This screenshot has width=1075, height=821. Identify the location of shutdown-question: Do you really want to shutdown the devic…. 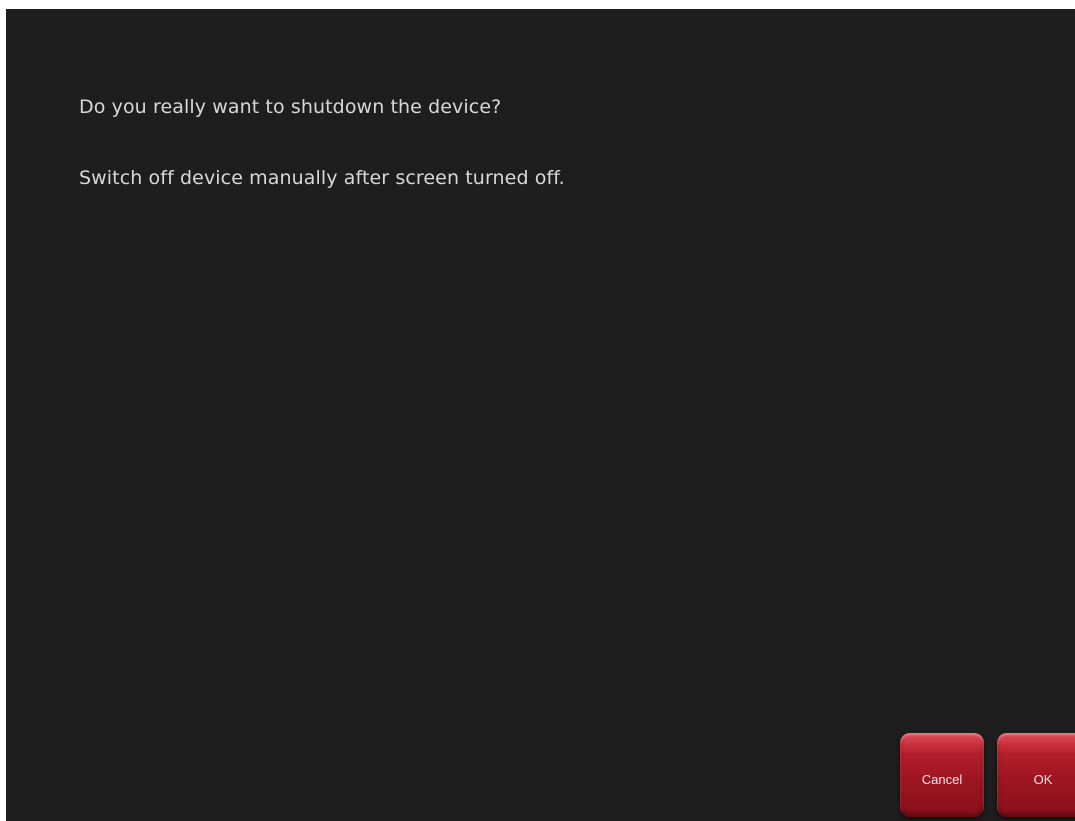
(290, 107).